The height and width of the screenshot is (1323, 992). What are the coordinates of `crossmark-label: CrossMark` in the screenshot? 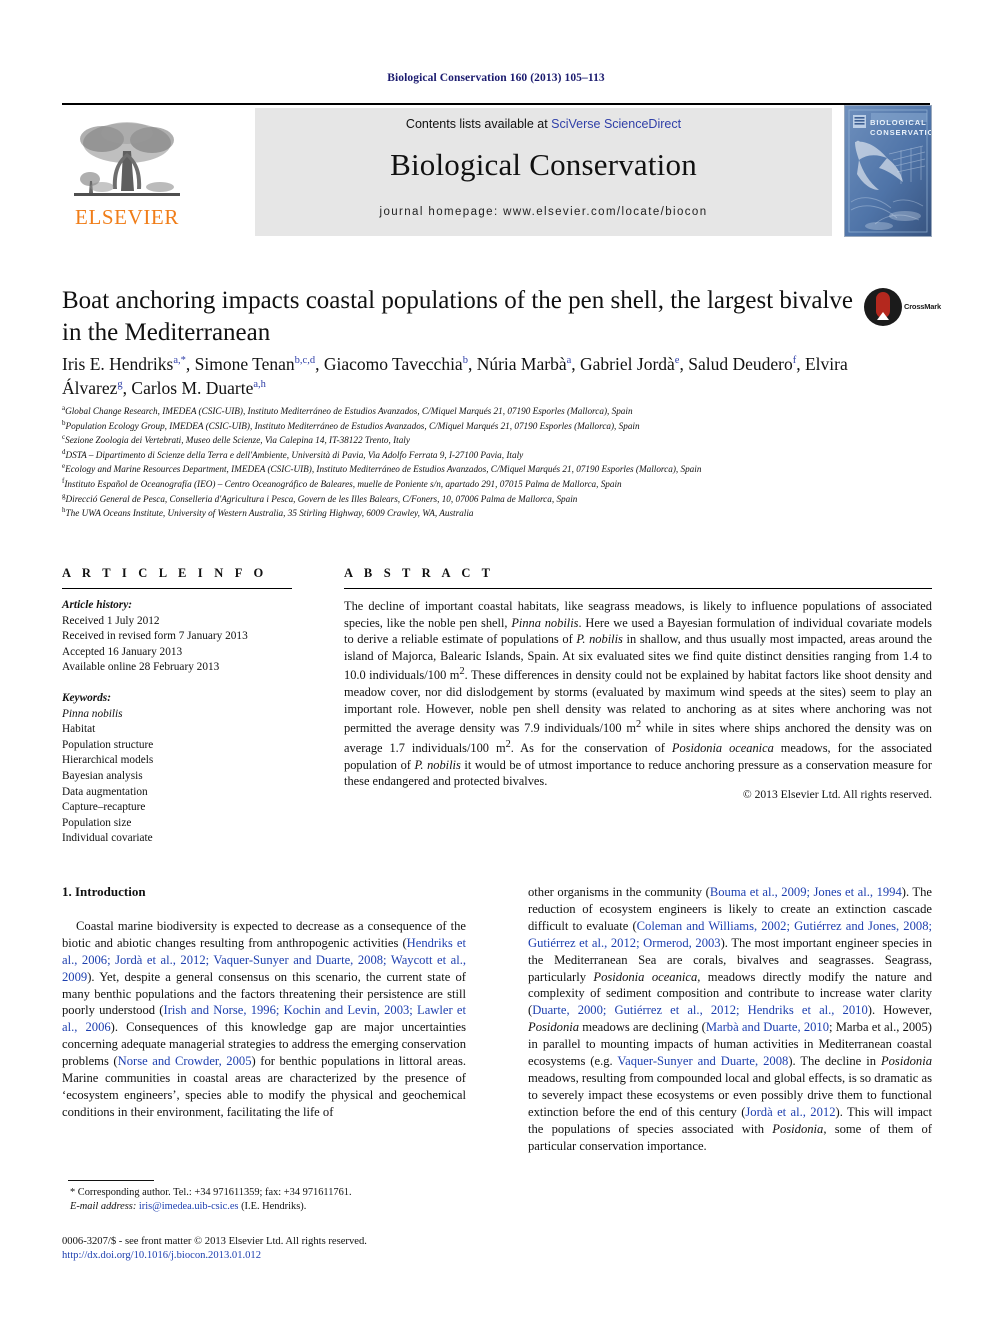 It's located at (922, 306).